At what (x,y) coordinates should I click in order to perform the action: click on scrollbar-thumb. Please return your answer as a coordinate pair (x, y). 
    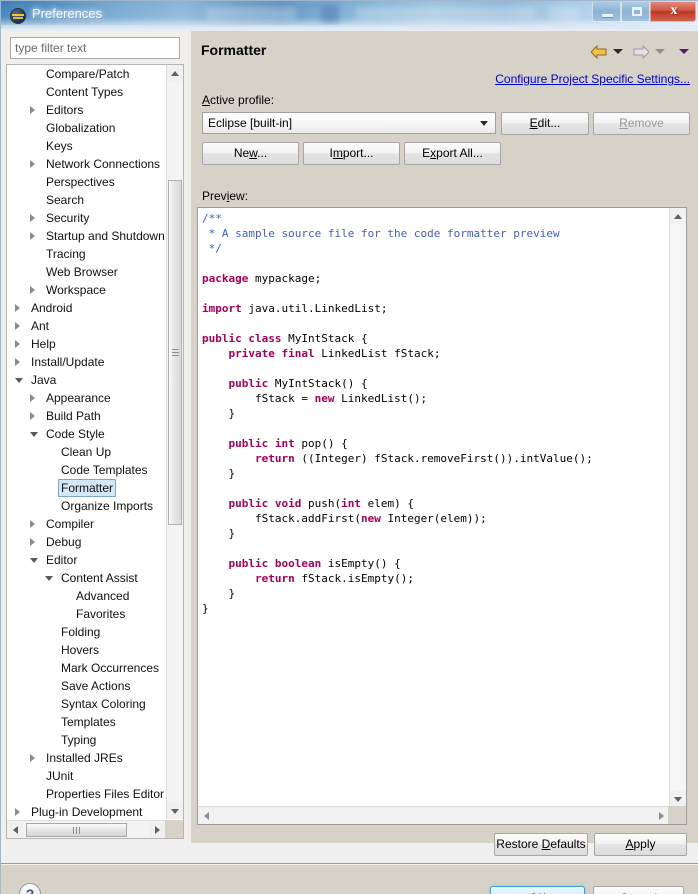
    Looking at the image, I should click on (175, 352).